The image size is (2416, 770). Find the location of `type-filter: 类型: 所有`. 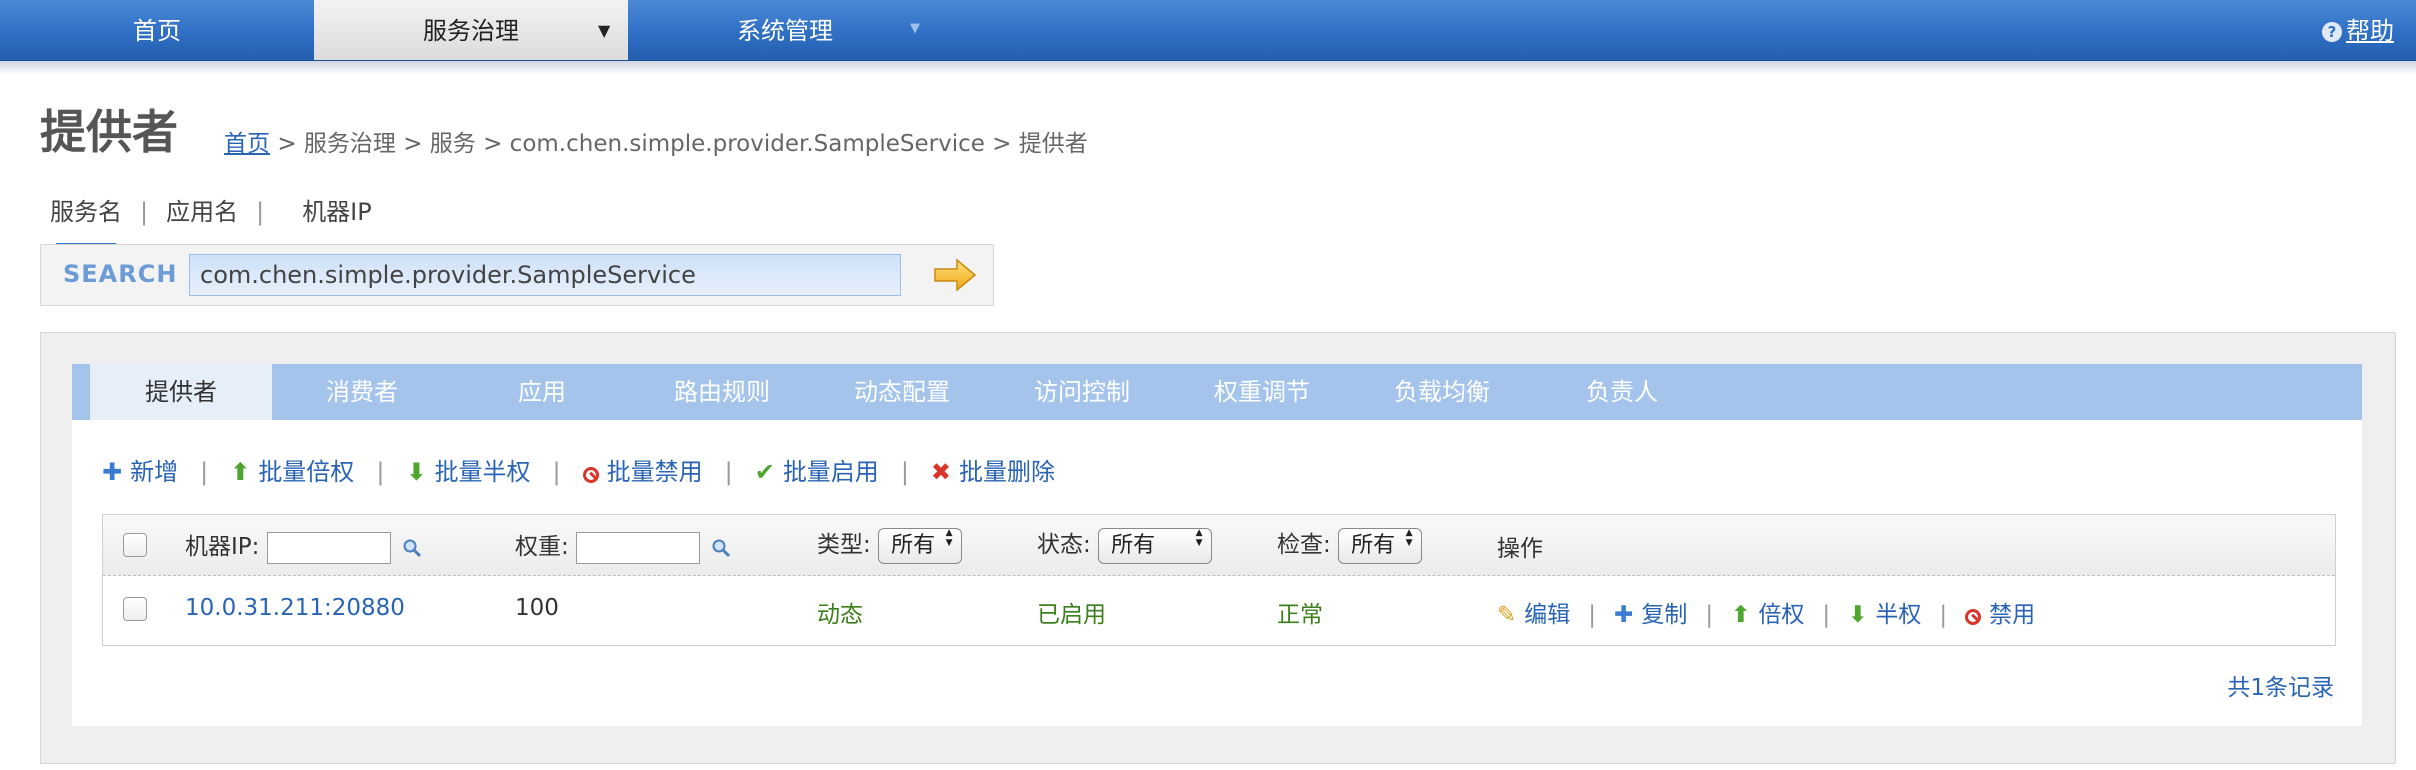

type-filter: 类型: 所有 is located at coordinates (890, 544).